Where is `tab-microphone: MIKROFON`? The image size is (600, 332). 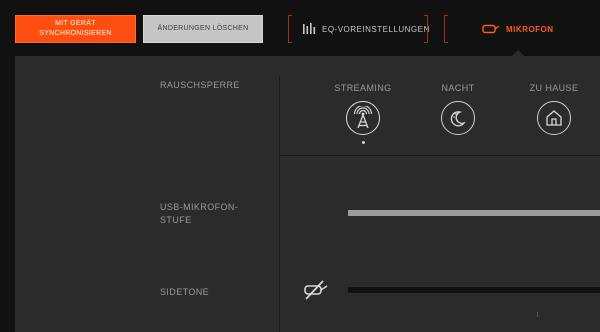 tab-microphone: MIKROFON is located at coordinates (518, 29).